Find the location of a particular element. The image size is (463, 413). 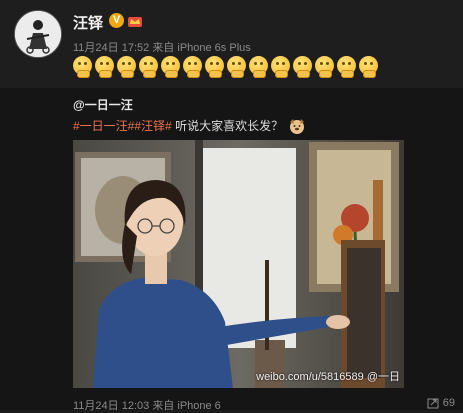

repost-meta: 11月24日 12:03 来自 iPhone 6 is located at coordinates (147, 405).